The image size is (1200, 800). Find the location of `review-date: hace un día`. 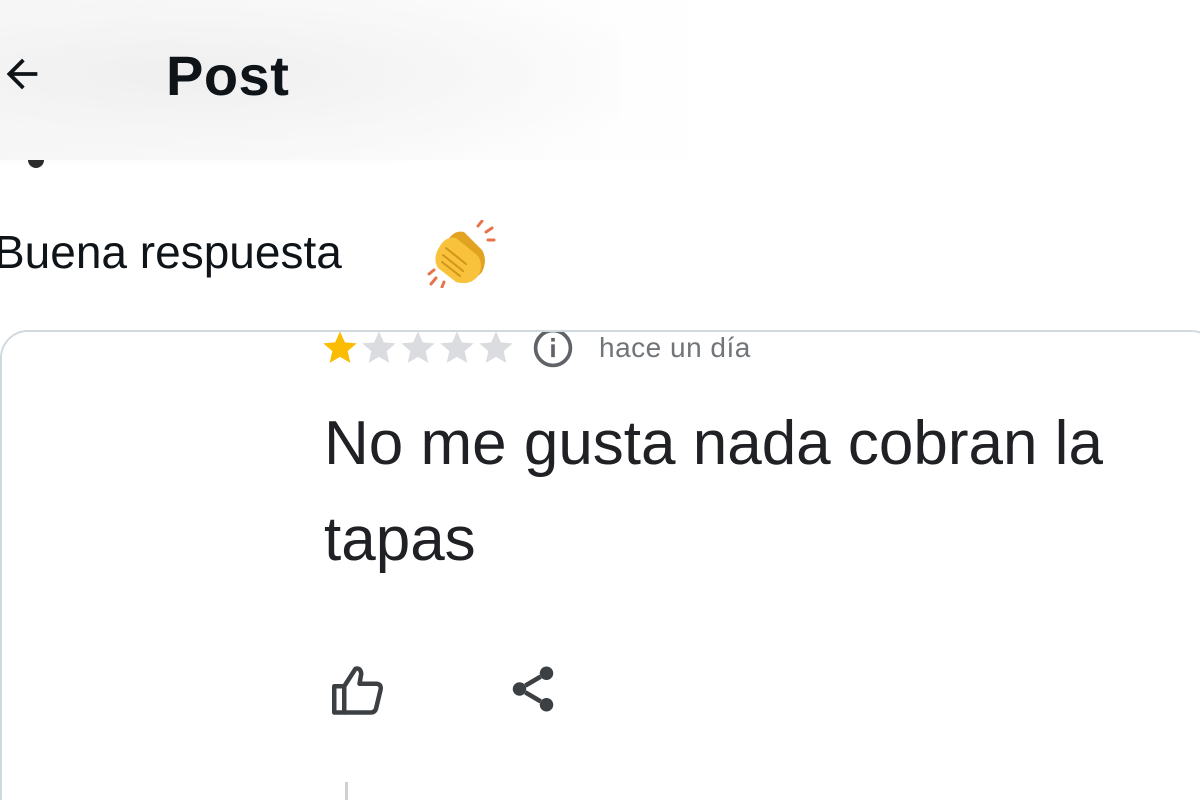

review-date: hace un día is located at coordinates (675, 347).